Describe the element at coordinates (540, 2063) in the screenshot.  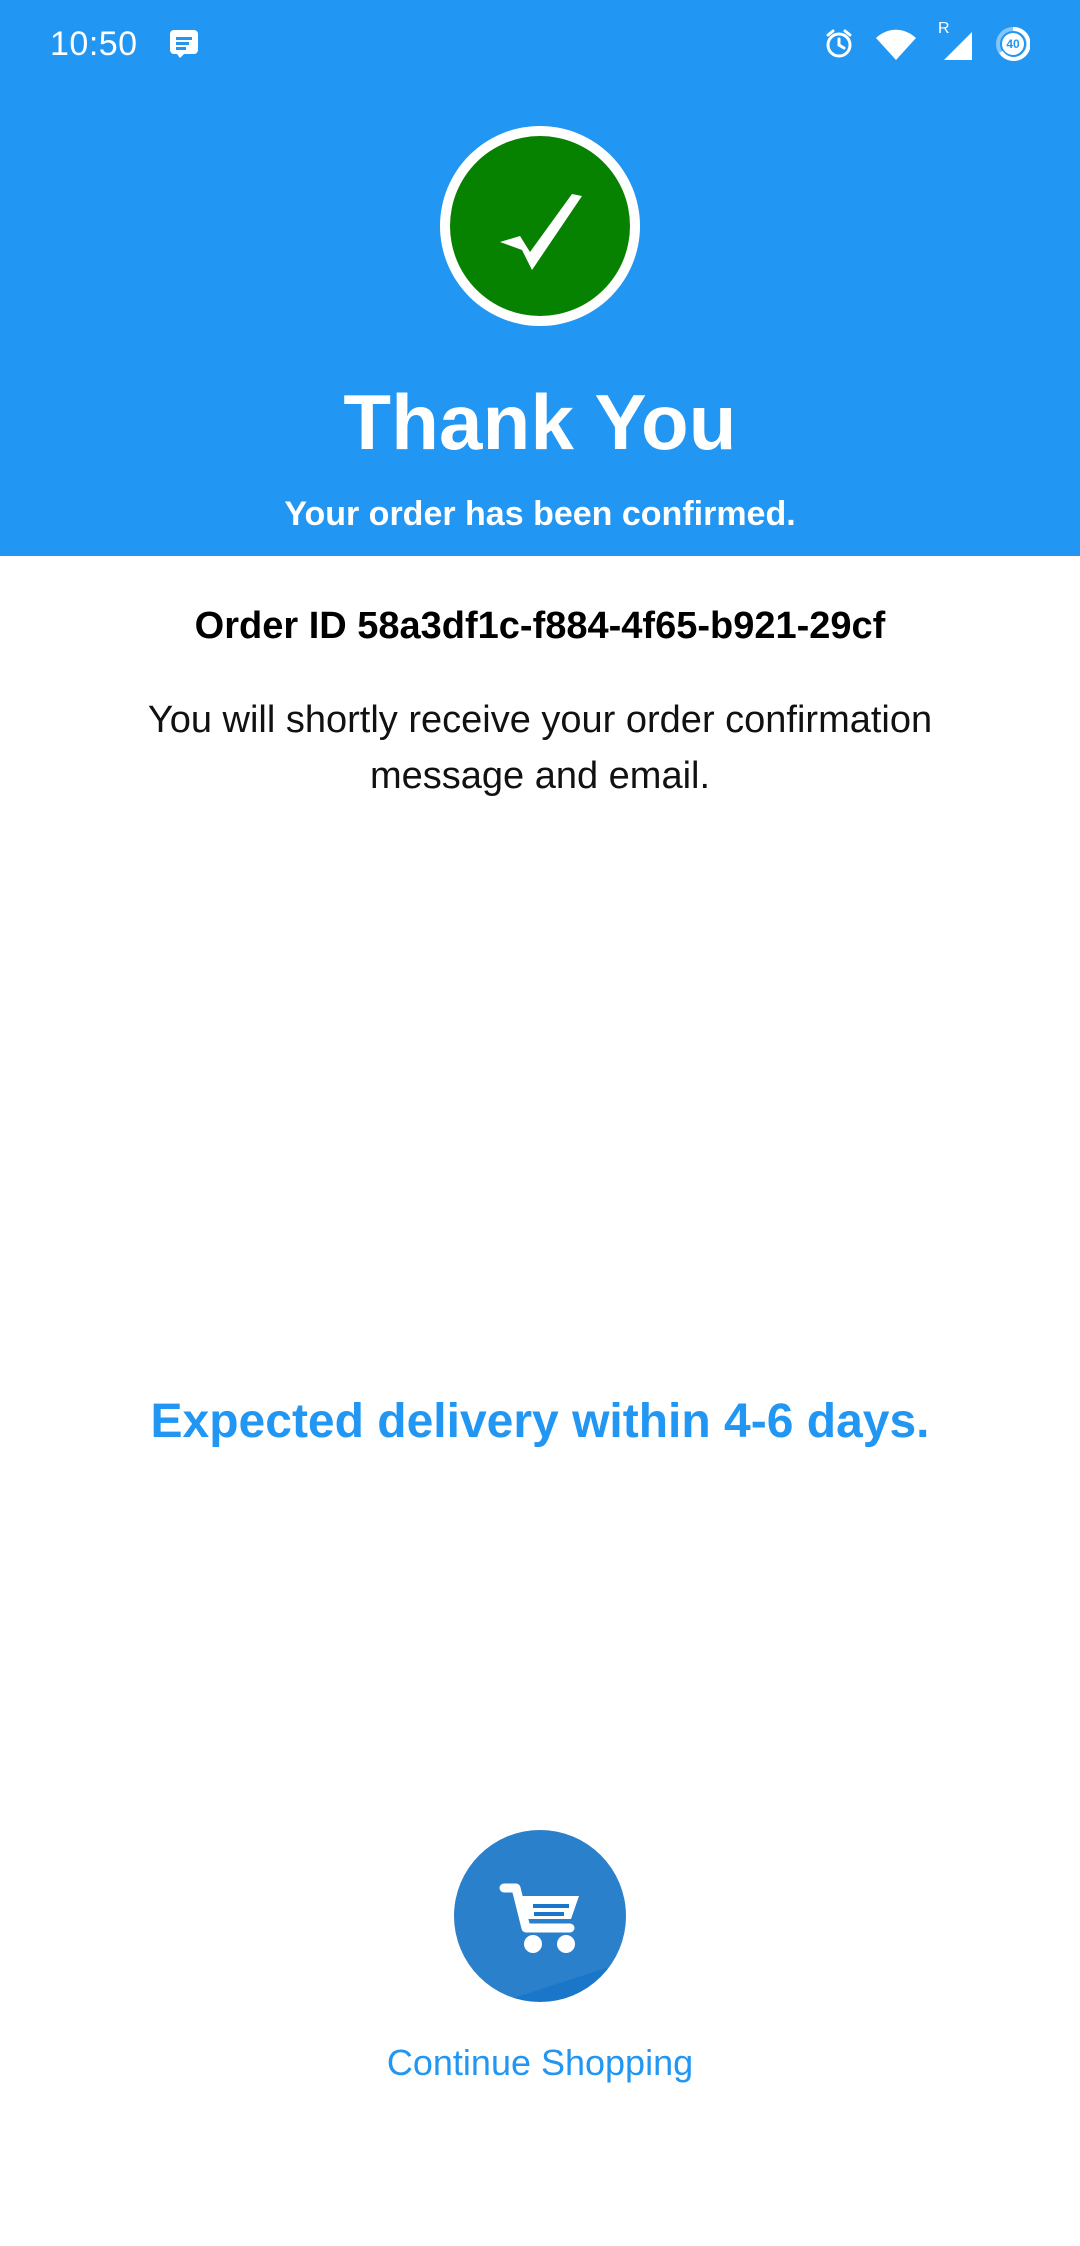
I see `continue-shopping-link: Continue Shopping` at that location.